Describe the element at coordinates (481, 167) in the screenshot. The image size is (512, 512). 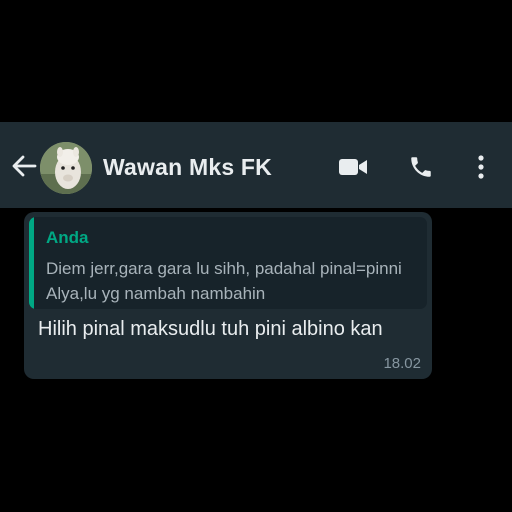
I see `more-options-icon` at that location.